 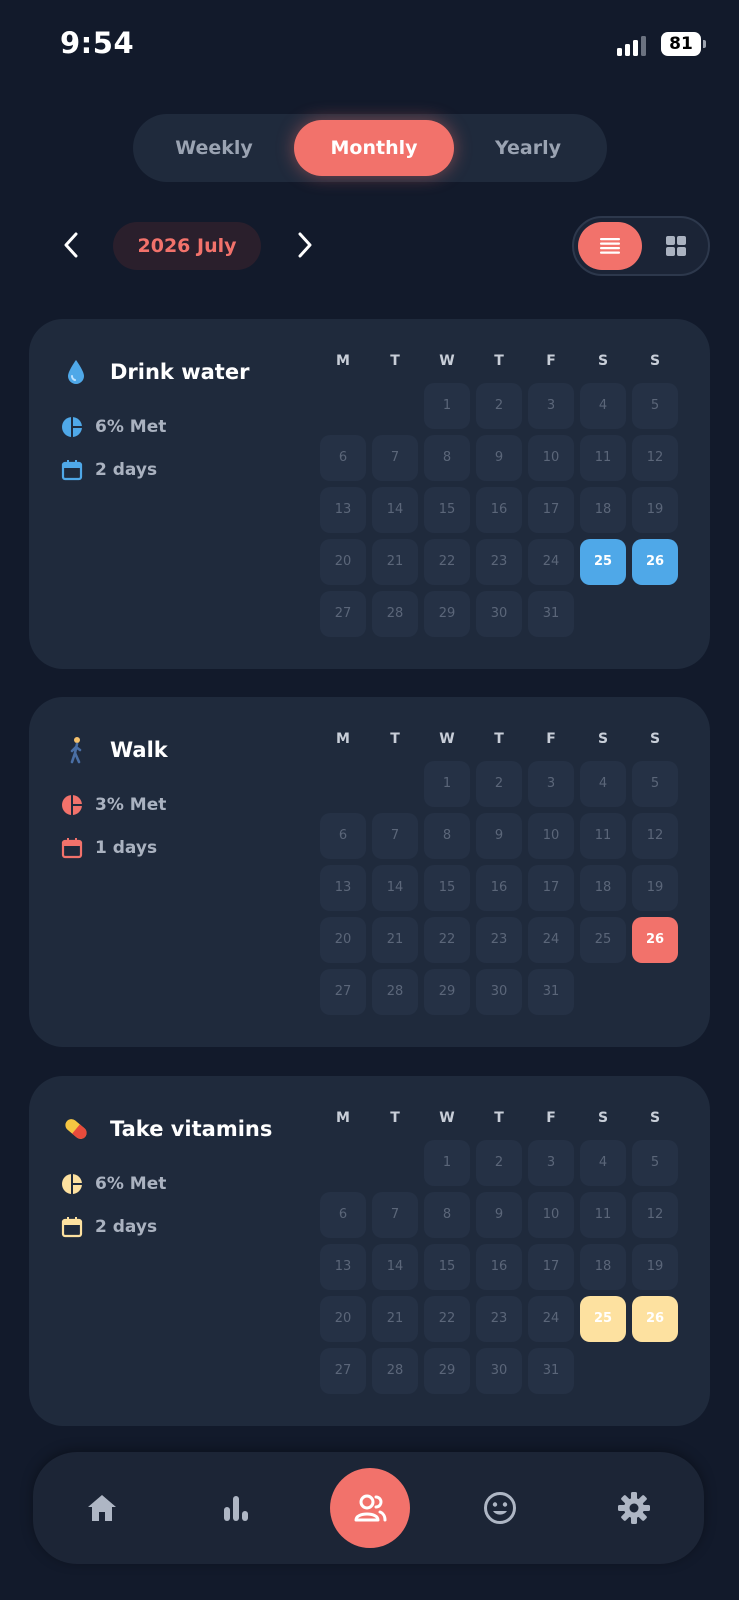 I want to click on month-label: 2026 July, so click(x=187, y=246).